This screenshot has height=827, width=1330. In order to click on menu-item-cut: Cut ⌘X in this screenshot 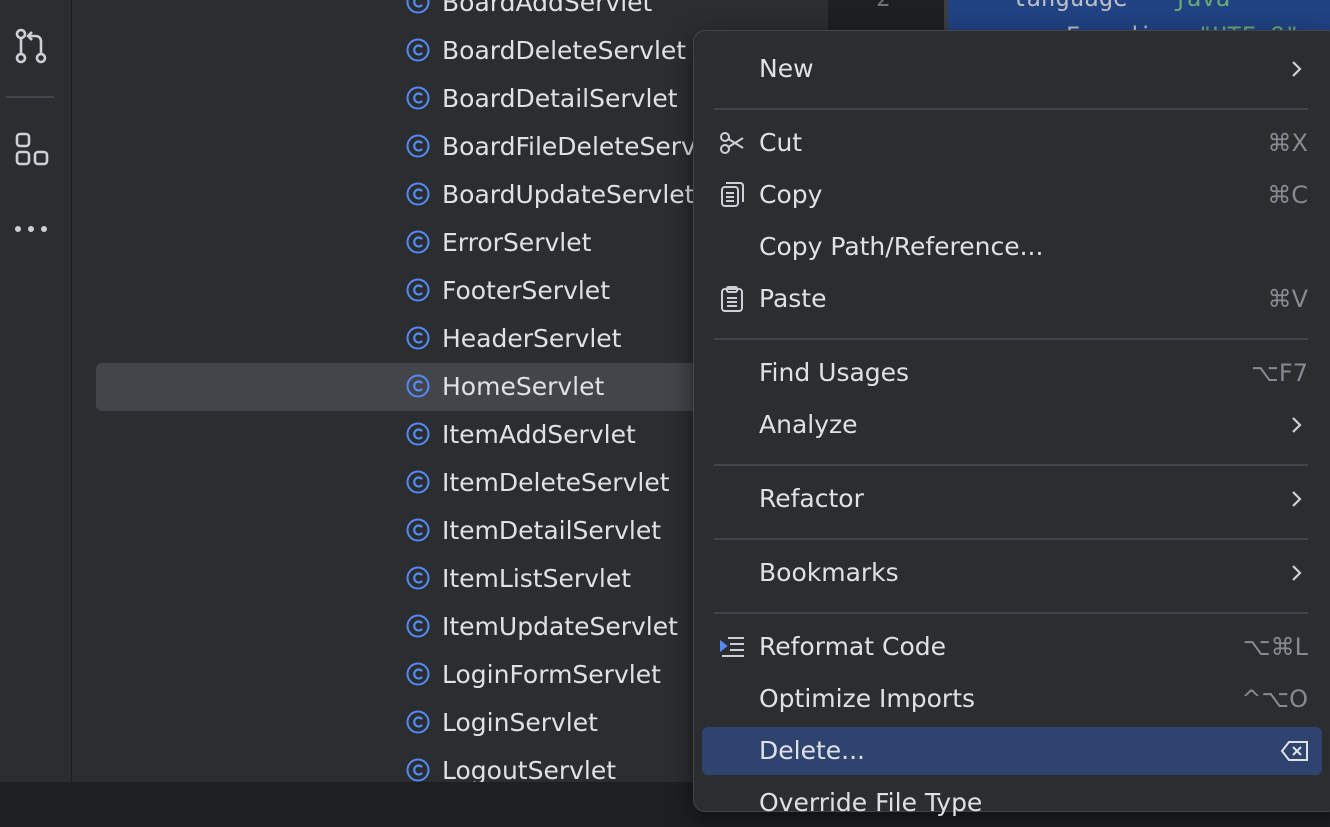, I will do `click(1012, 143)`.